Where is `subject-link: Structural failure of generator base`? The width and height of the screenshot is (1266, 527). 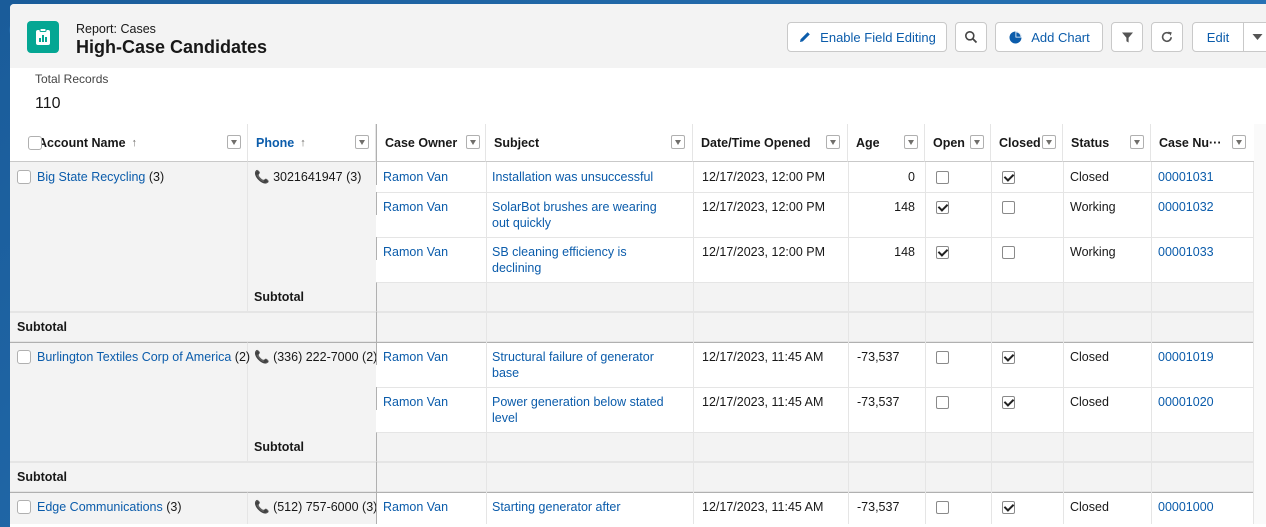
subject-link: Structural failure of generator base is located at coordinates (589, 361).